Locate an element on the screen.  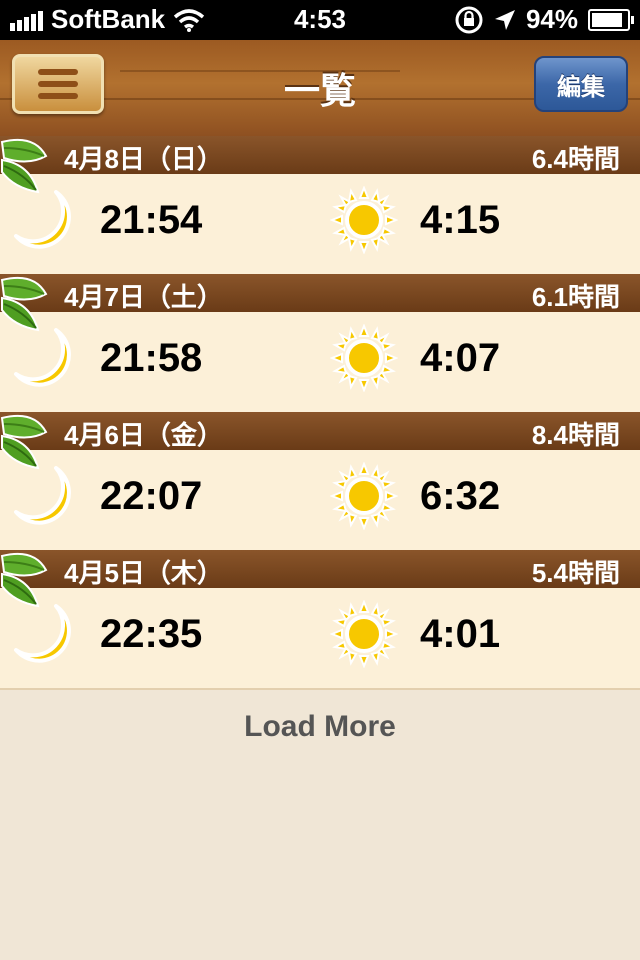
location-arrow-icon is located at coordinates (504, 19).